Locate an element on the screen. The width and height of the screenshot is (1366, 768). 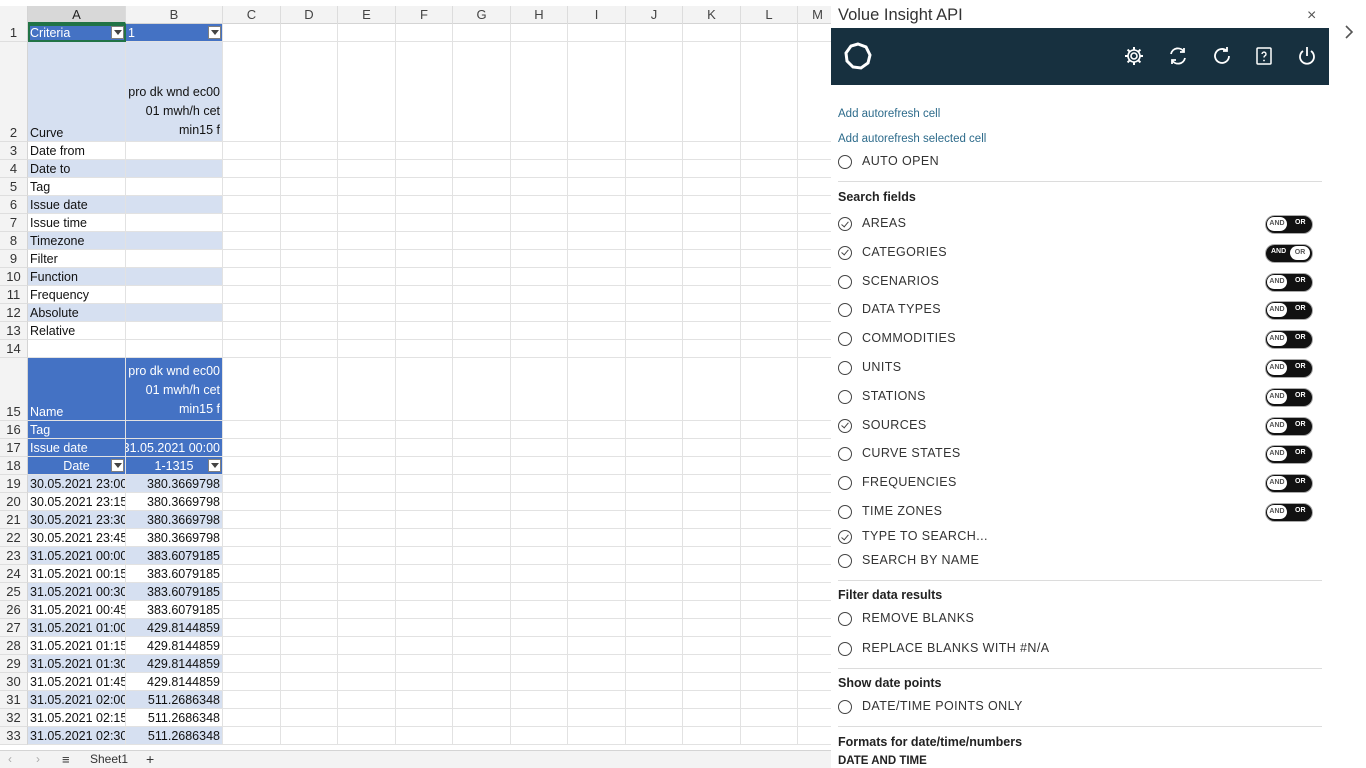
and-or-toggle: AND OR is located at coordinates (1289, 455).